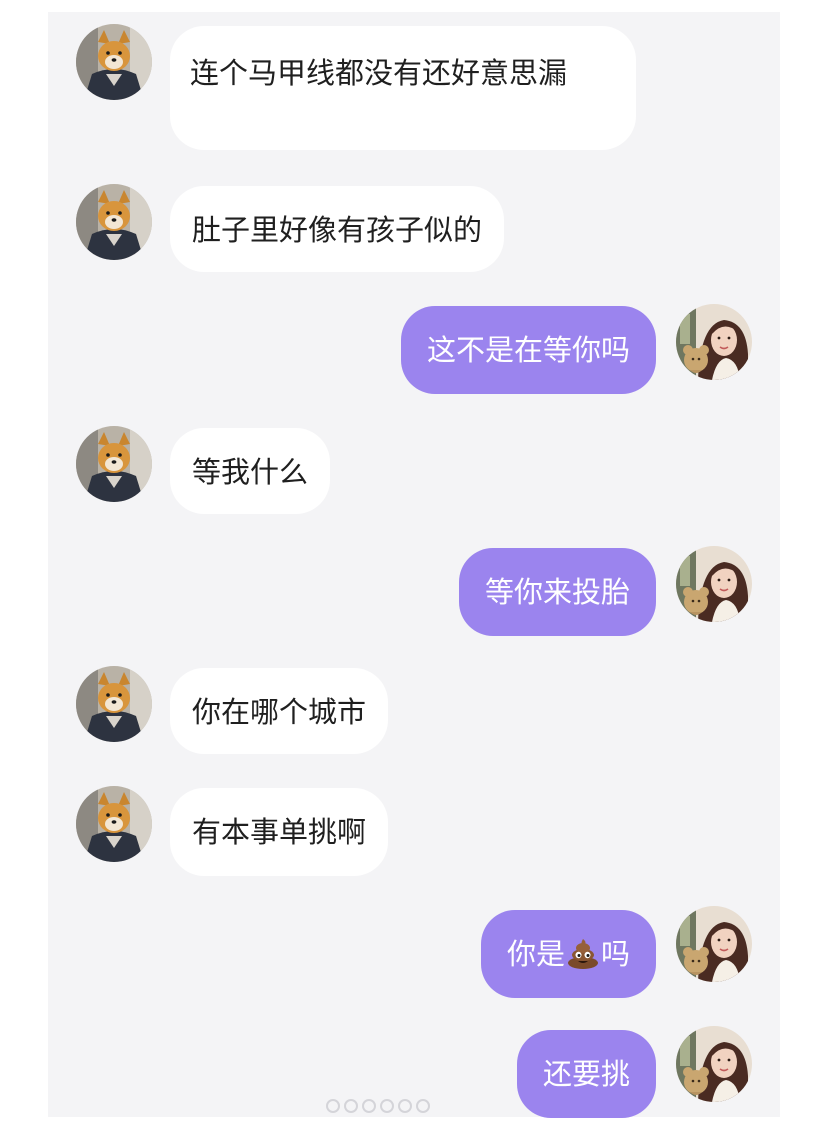 The height and width of the screenshot is (1129, 828). I want to click on outgoing-message-bubble: 这不是在等你吗, so click(528, 350).